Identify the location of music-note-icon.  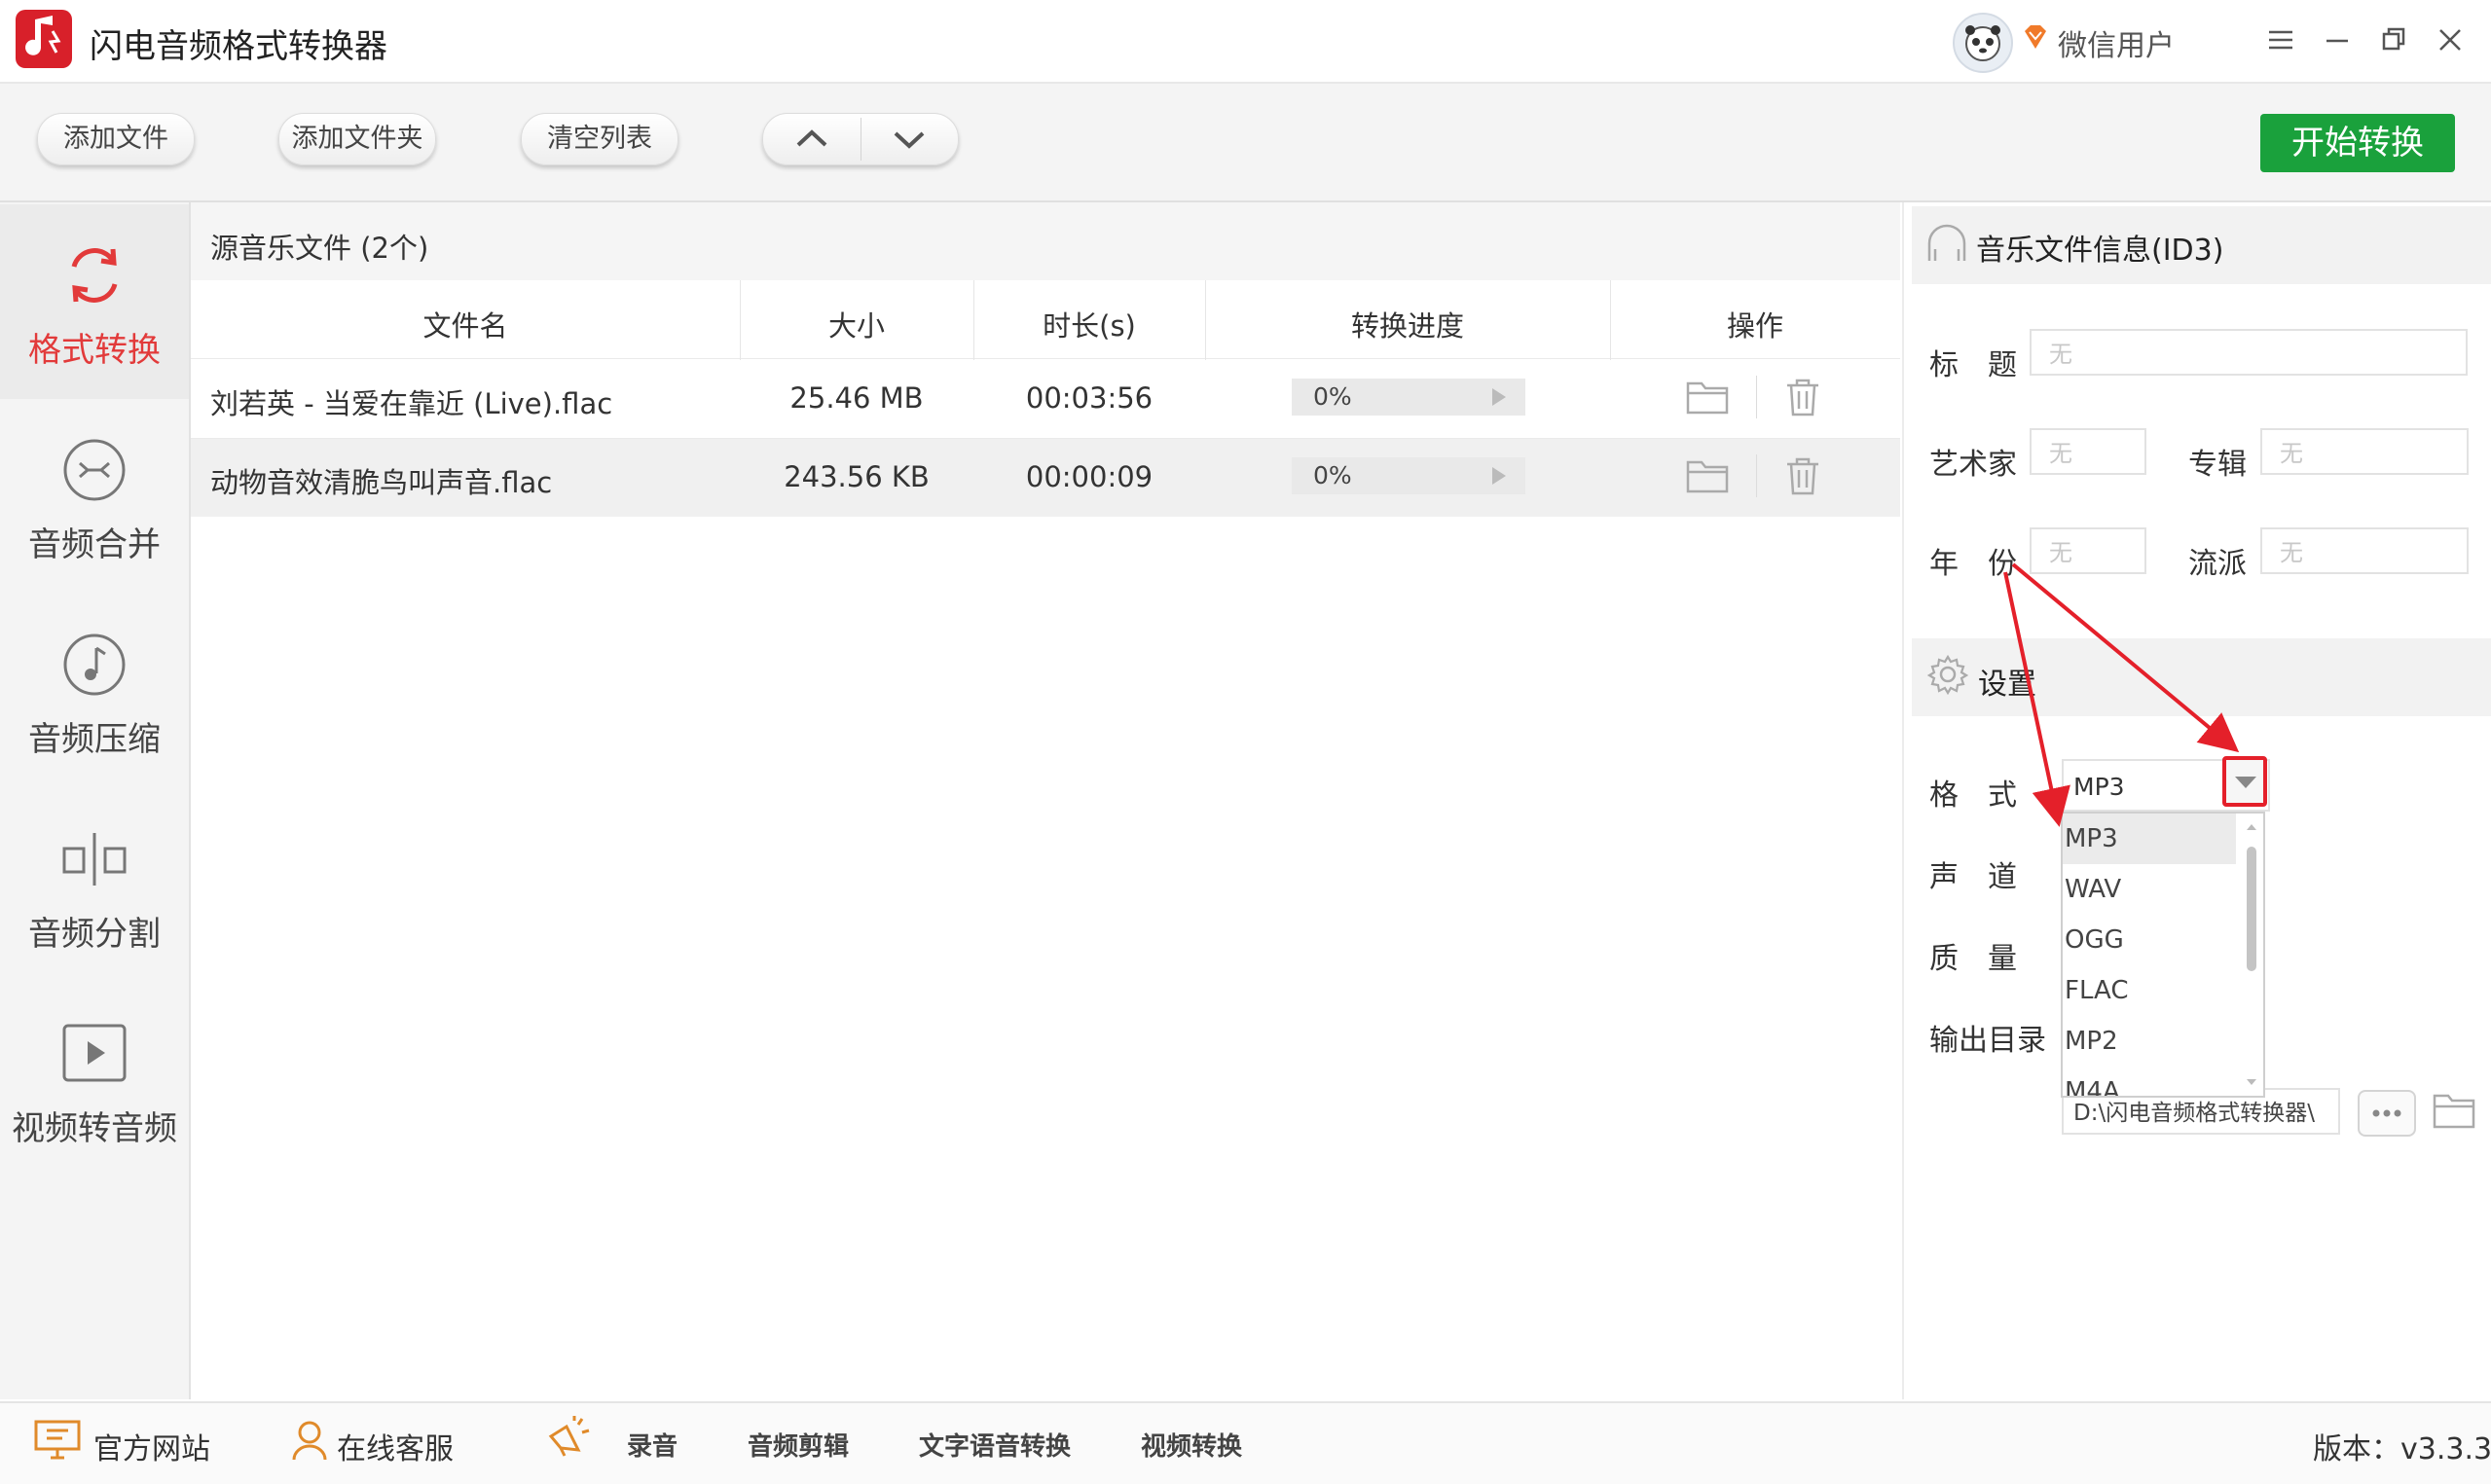
(94, 665).